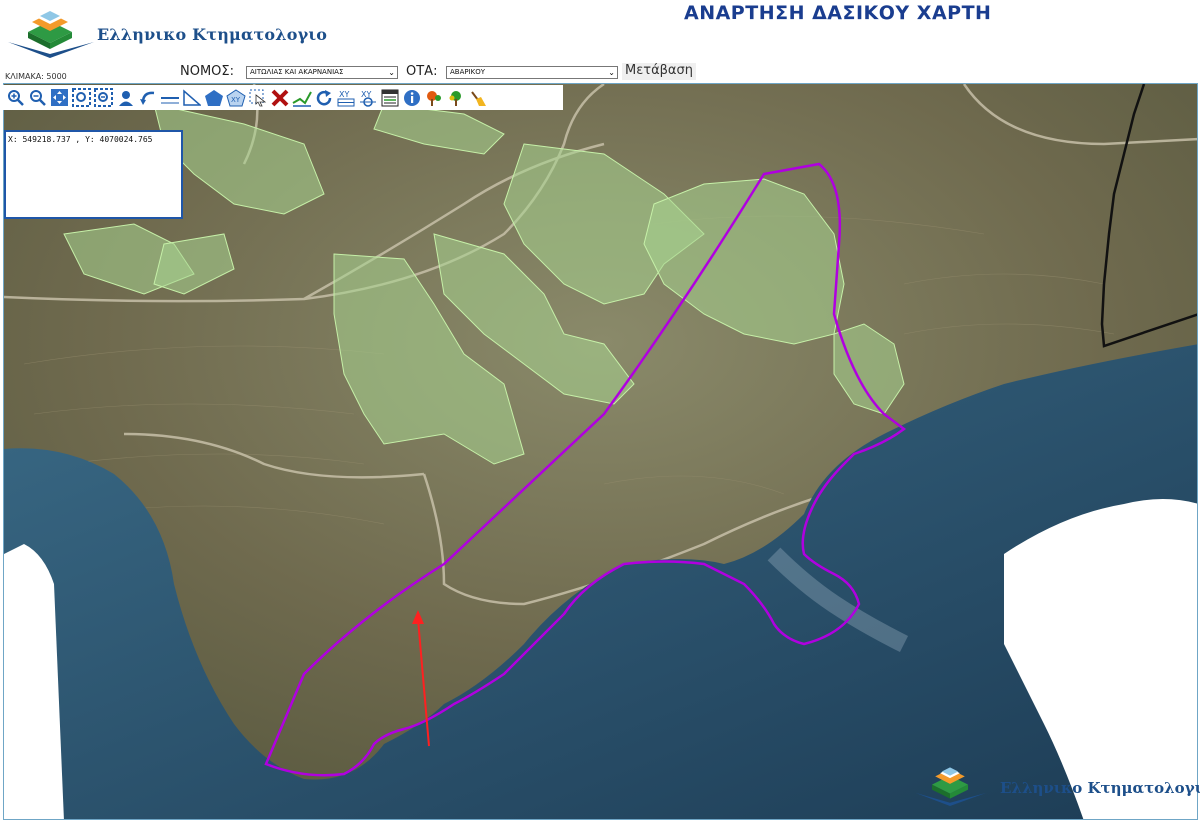 This screenshot has height=823, width=1200. I want to click on zoom-box-icon, so click(81, 97).